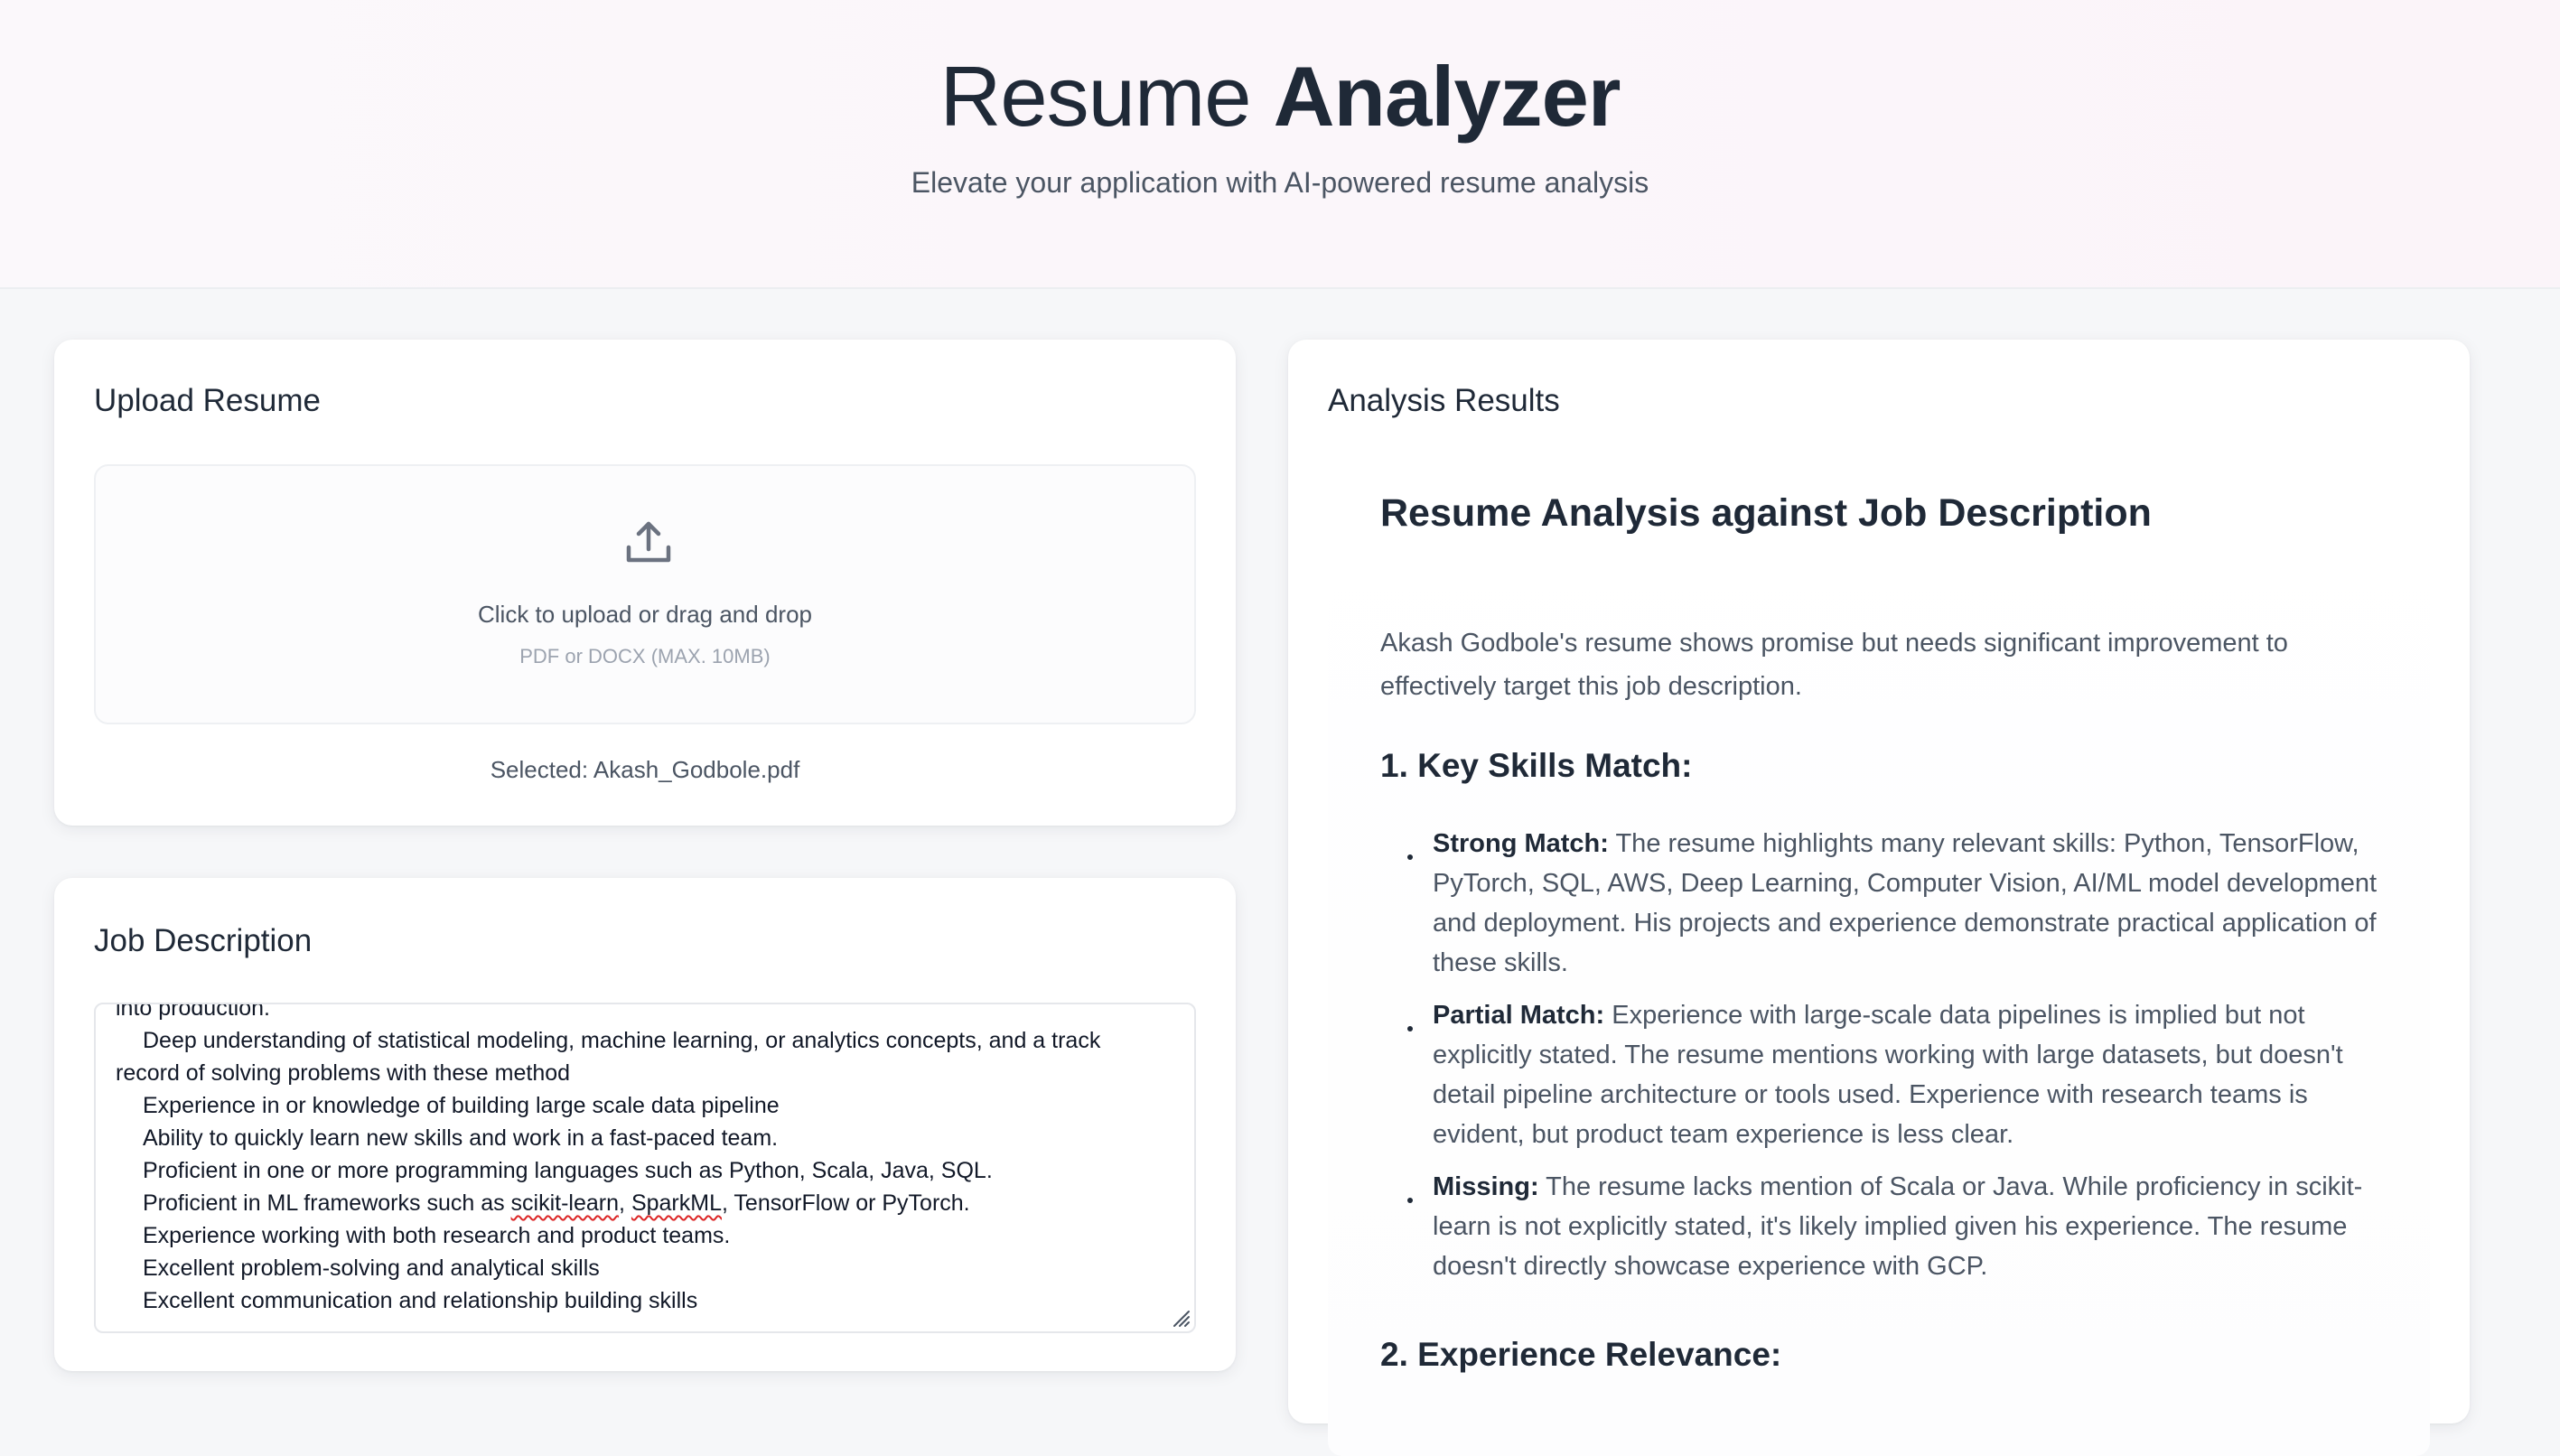  I want to click on section-heading-key-skills: 1. Key Skills Match:, so click(1536, 765).